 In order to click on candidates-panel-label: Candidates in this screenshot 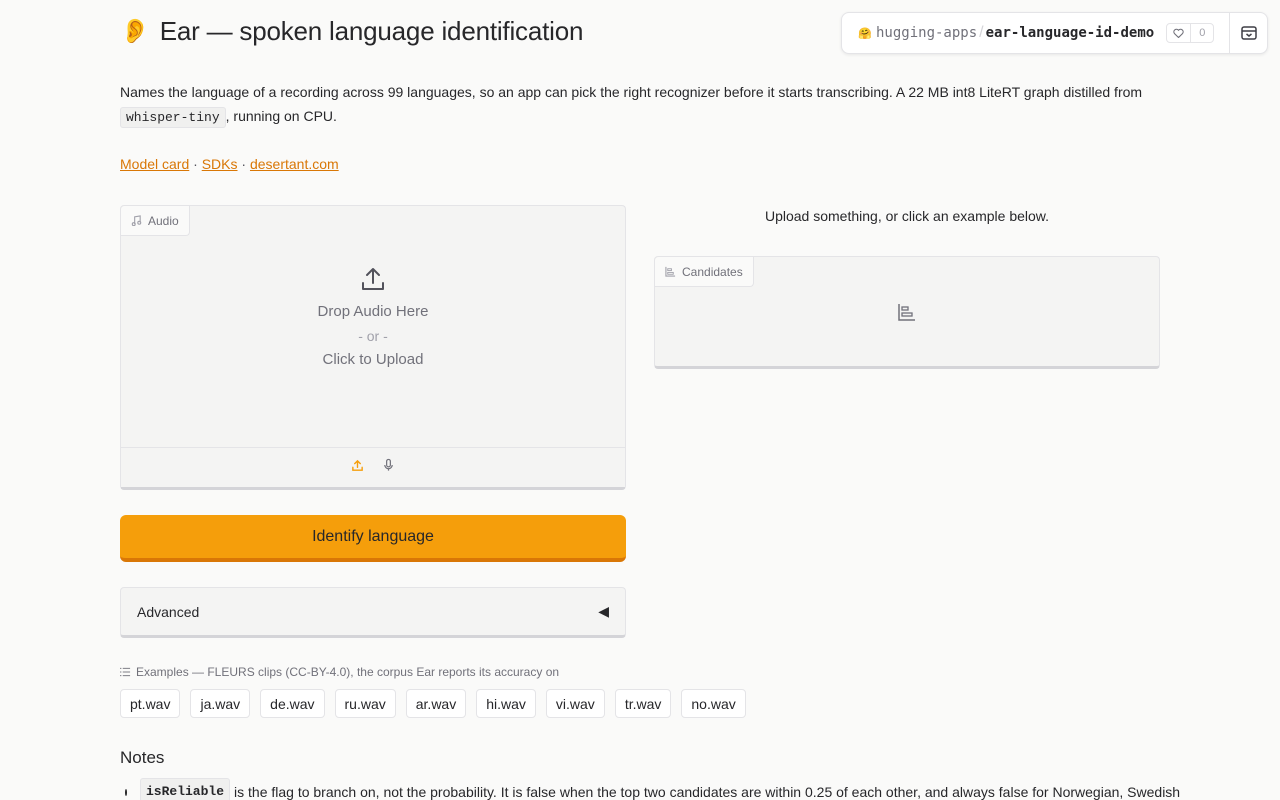, I will do `click(704, 272)`.